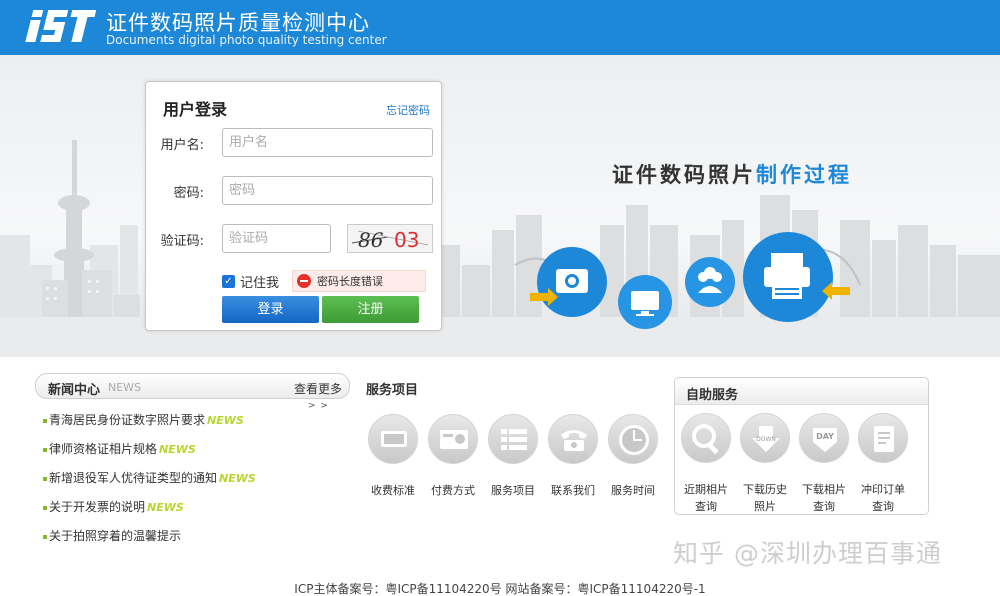 This screenshot has height=596, width=1000. What do you see at coordinates (371, 240) in the screenshot?
I see `captcha-digits-dark: 86` at bounding box center [371, 240].